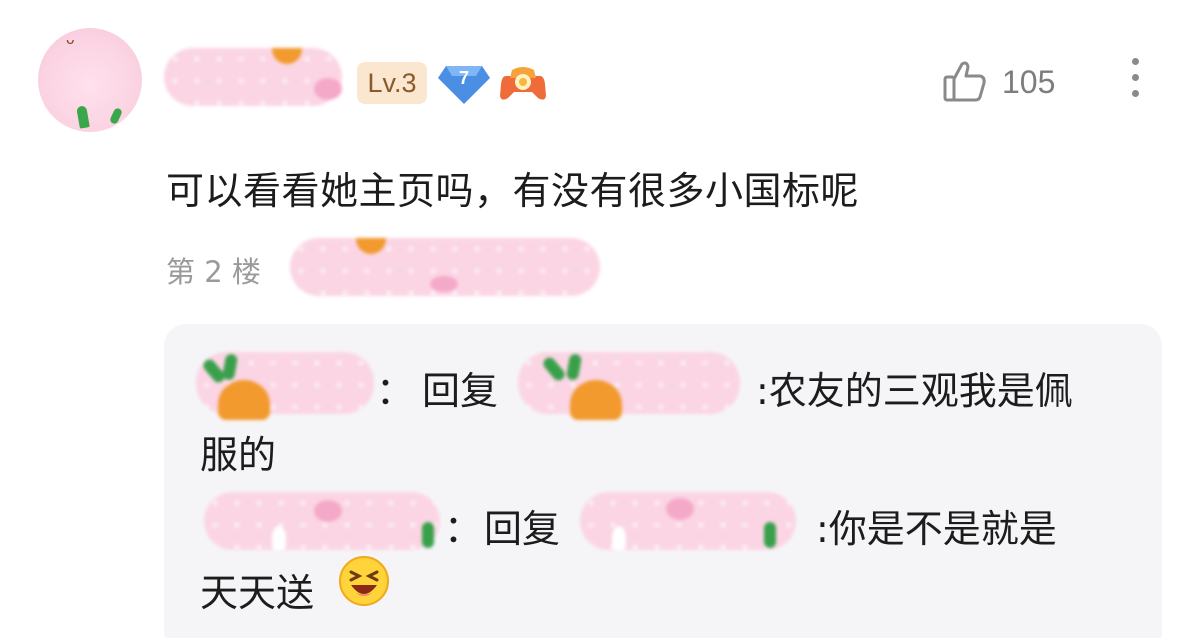 The height and width of the screenshot is (638, 1200). I want to click on diamond-badge-icon: 7, so click(464, 83).